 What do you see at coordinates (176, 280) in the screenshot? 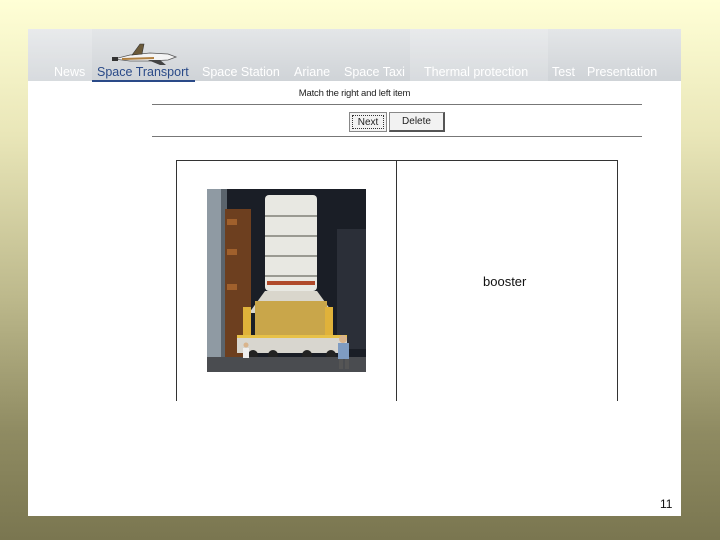
I see `match-box-left-border` at bounding box center [176, 280].